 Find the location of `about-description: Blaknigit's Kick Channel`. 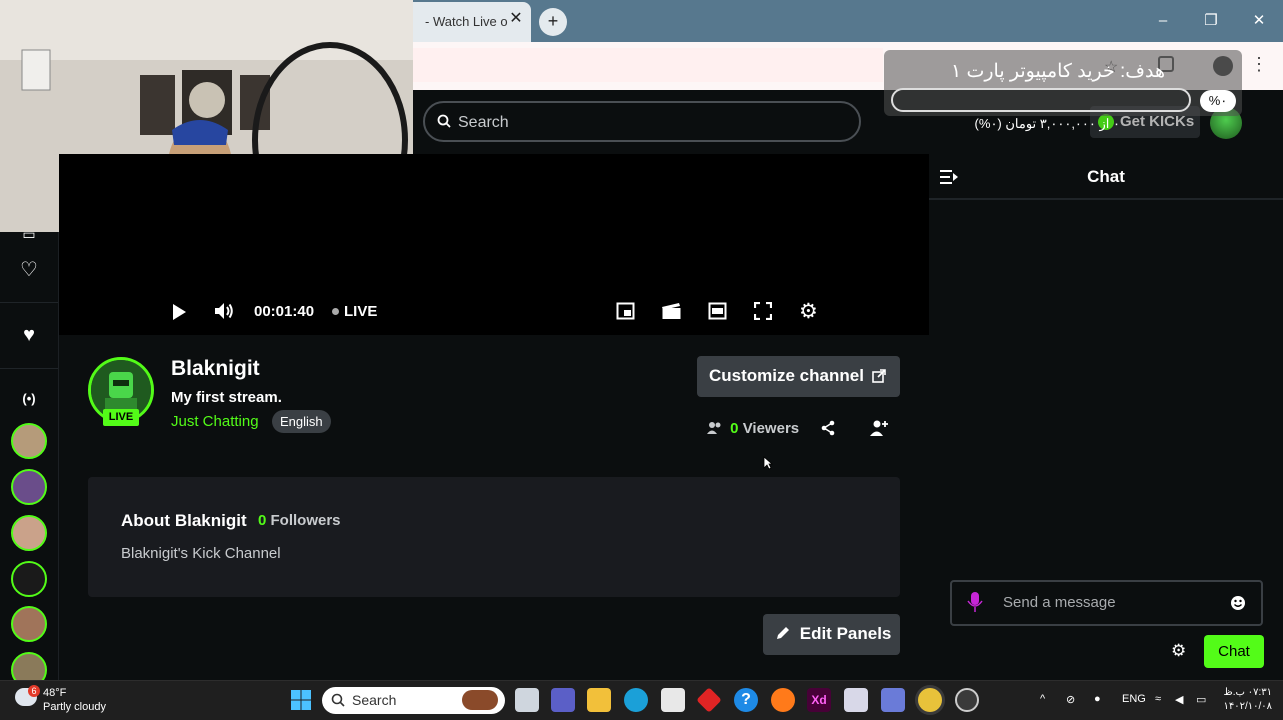

about-description: Blaknigit's Kick Channel is located at coordinates (201, 553).